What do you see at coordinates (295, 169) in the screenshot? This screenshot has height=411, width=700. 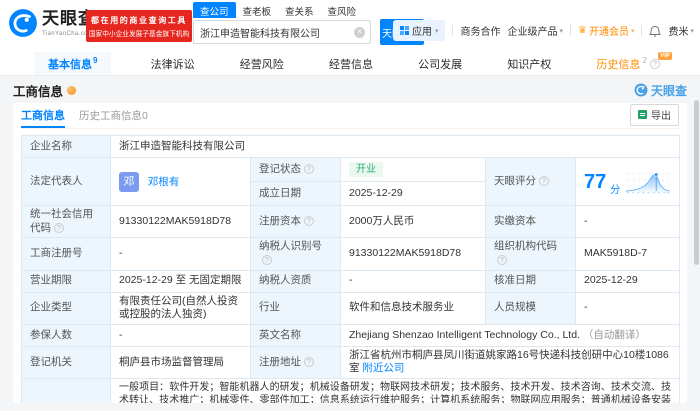 I see `field-label-reg-status: 登记状态?` at bounding box center [295, 169].